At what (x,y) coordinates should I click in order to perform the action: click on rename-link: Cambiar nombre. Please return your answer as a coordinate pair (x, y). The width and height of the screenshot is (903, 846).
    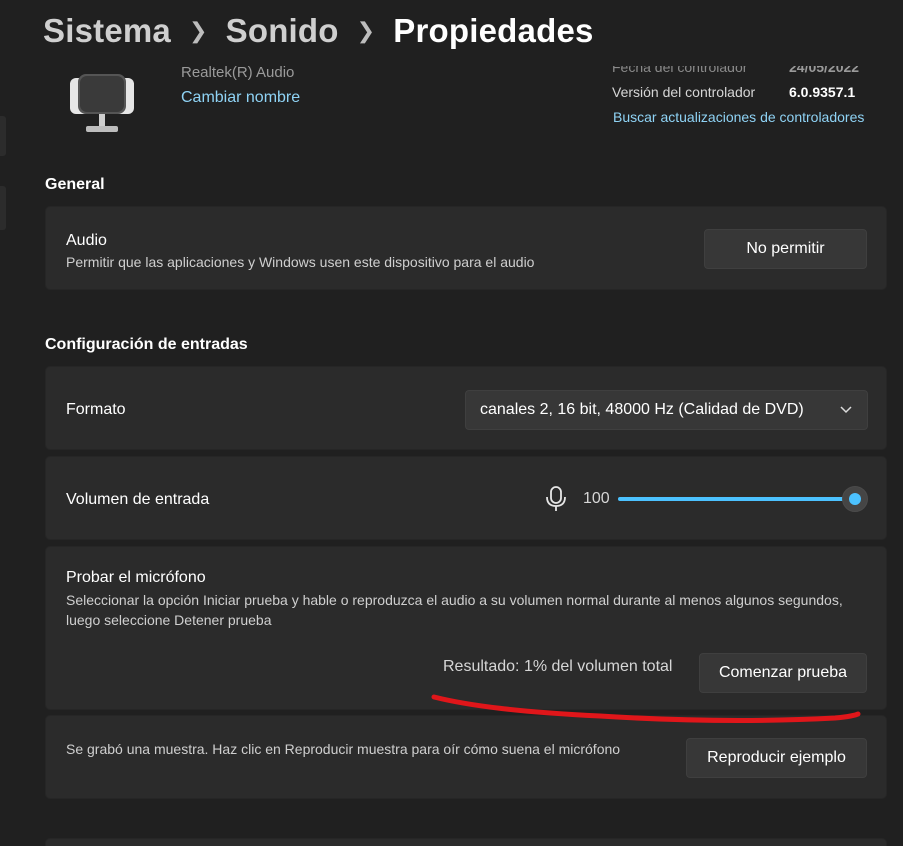
    Looking at the image, I should click on (240, 98).